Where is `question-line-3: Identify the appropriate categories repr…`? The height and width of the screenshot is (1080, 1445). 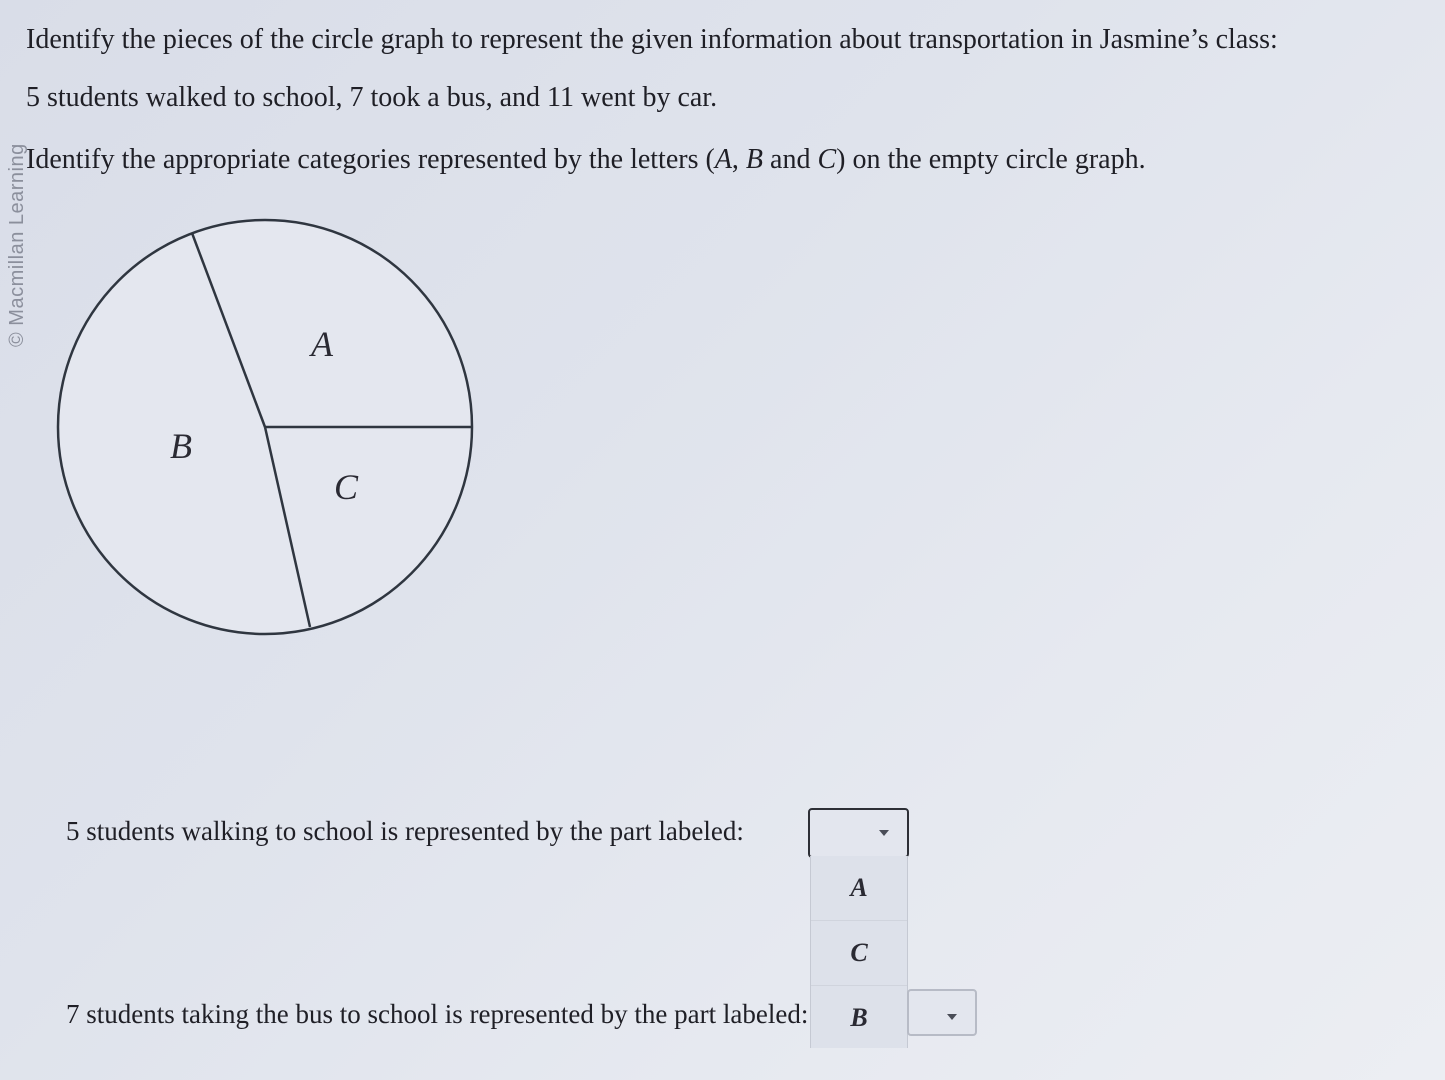
question-line-3: Identify the appropriate categories repr… is located at coordinates (586, 160).